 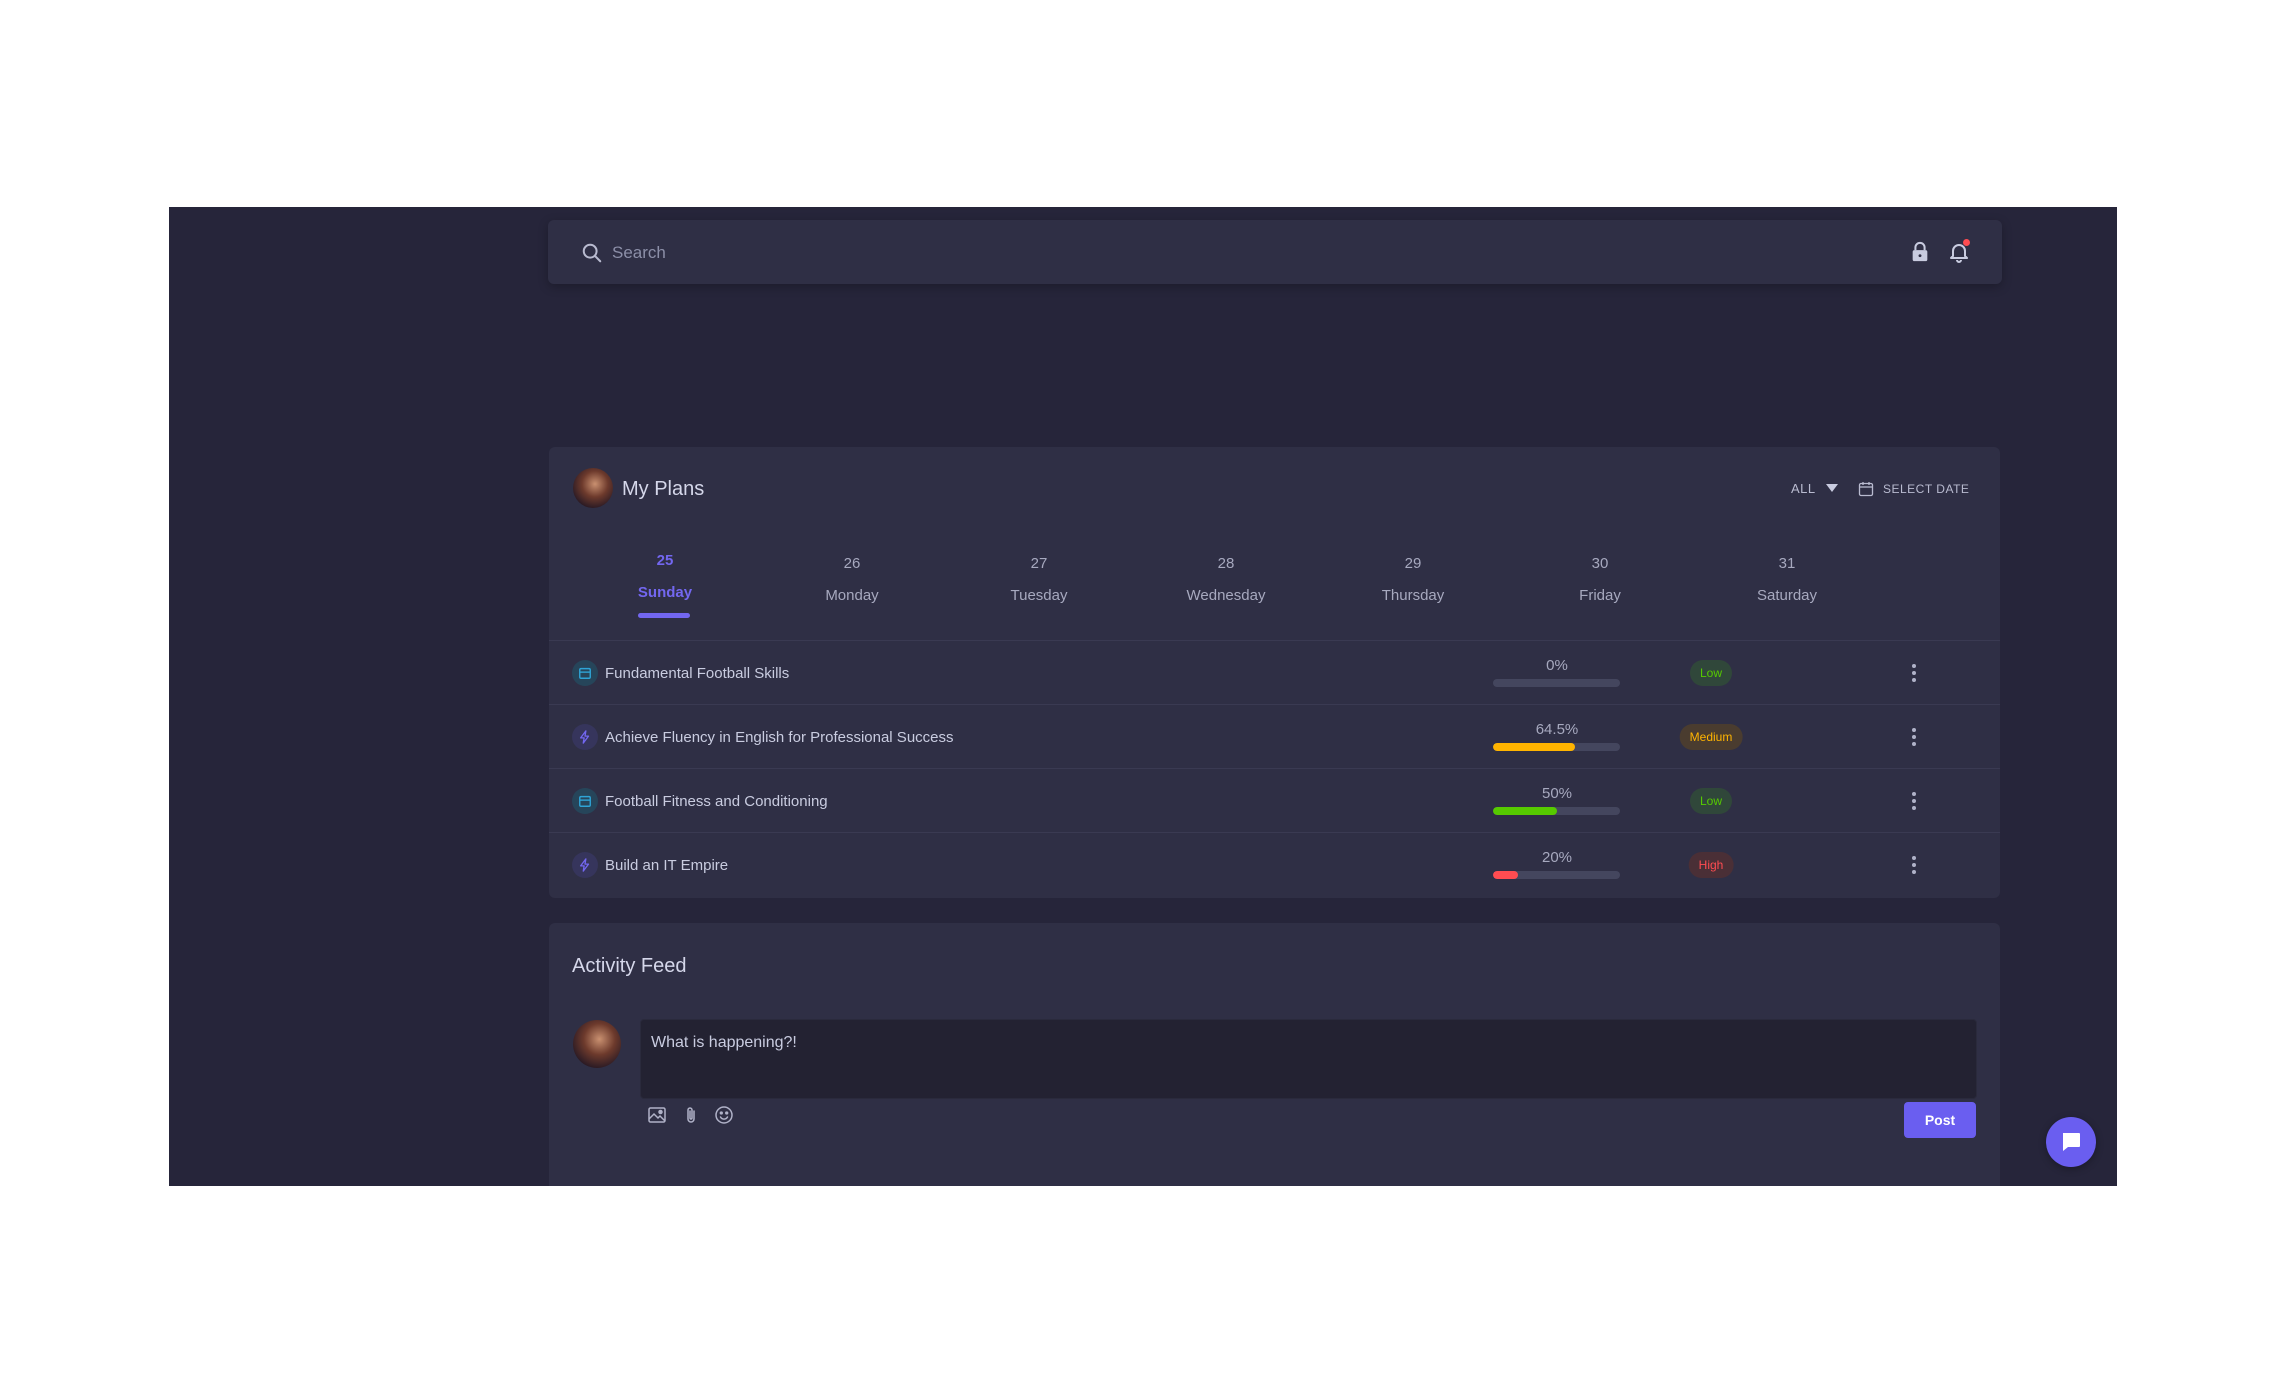 I want to click on day-number: 28, so click(x=1226, y=563).